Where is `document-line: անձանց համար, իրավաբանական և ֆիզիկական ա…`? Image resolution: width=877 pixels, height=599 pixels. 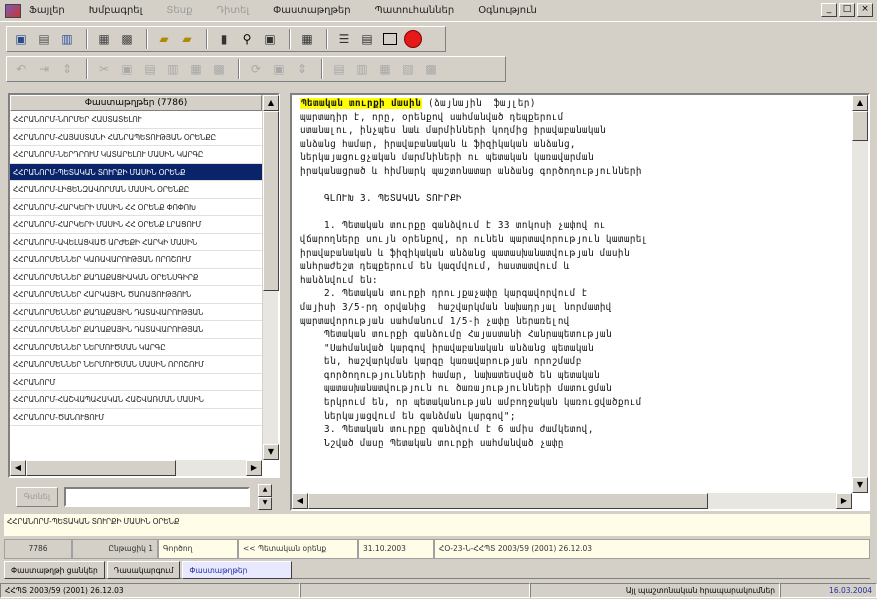
document-line: անձանց համար, իրավաբանական և ֆիզիկական ա… is located at coordinates (574, 145).